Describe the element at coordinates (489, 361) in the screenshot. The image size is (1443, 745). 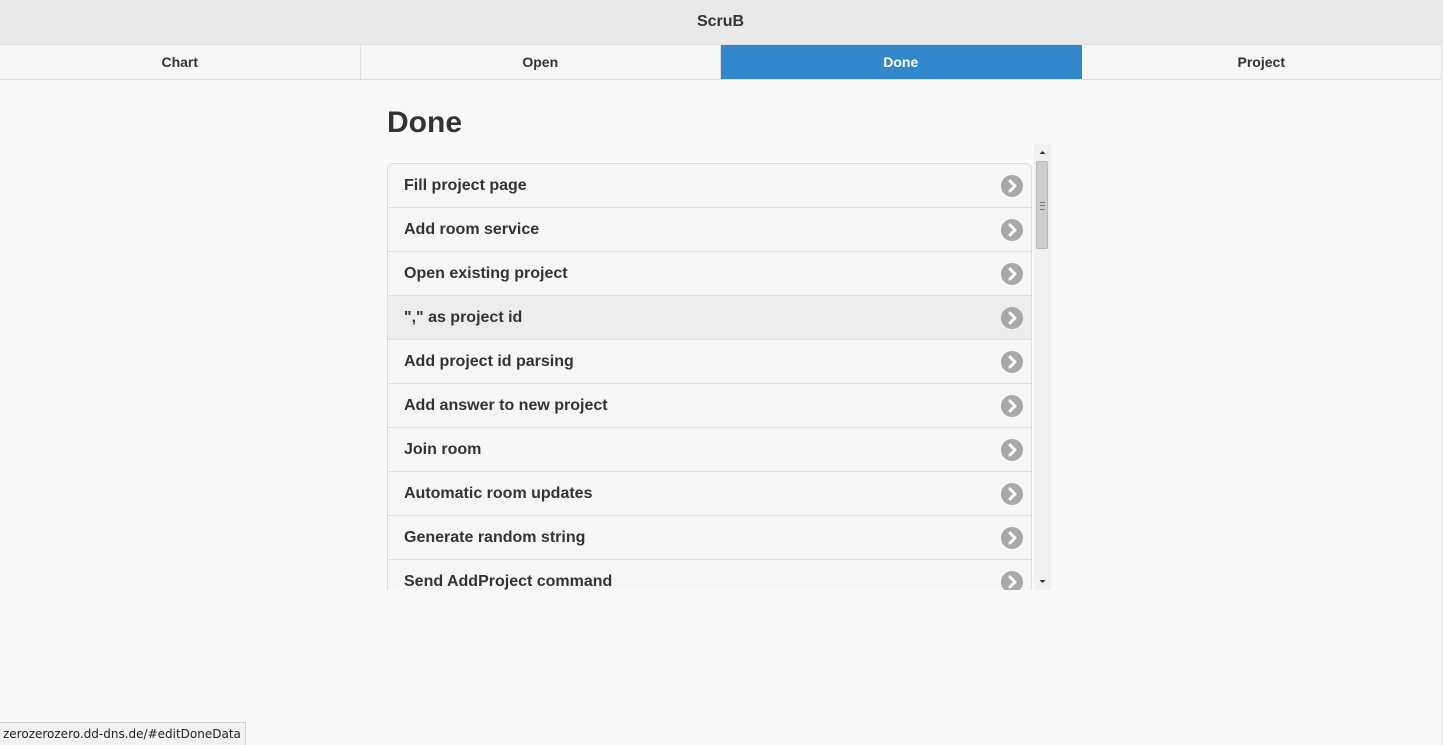
I see `list-item-label: Add project id parsing` at that location.